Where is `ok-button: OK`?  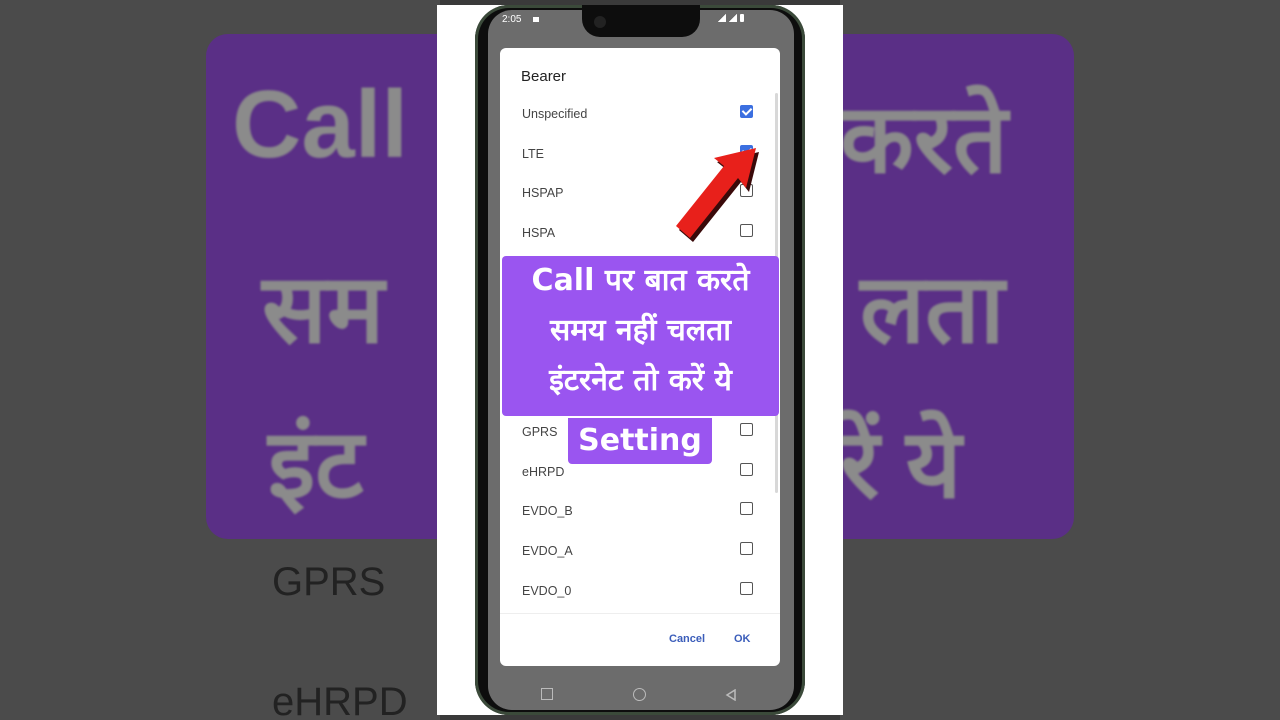 ok-button: OK is located at coordinates (742, 639).